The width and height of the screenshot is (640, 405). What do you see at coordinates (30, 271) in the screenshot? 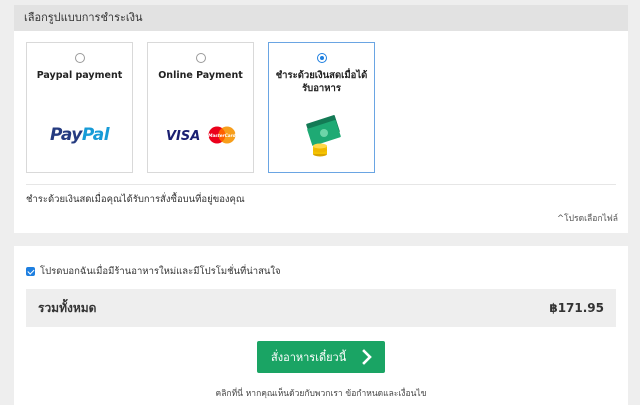
I see `newsletter-checkbox` at bounding box center [30, 271].